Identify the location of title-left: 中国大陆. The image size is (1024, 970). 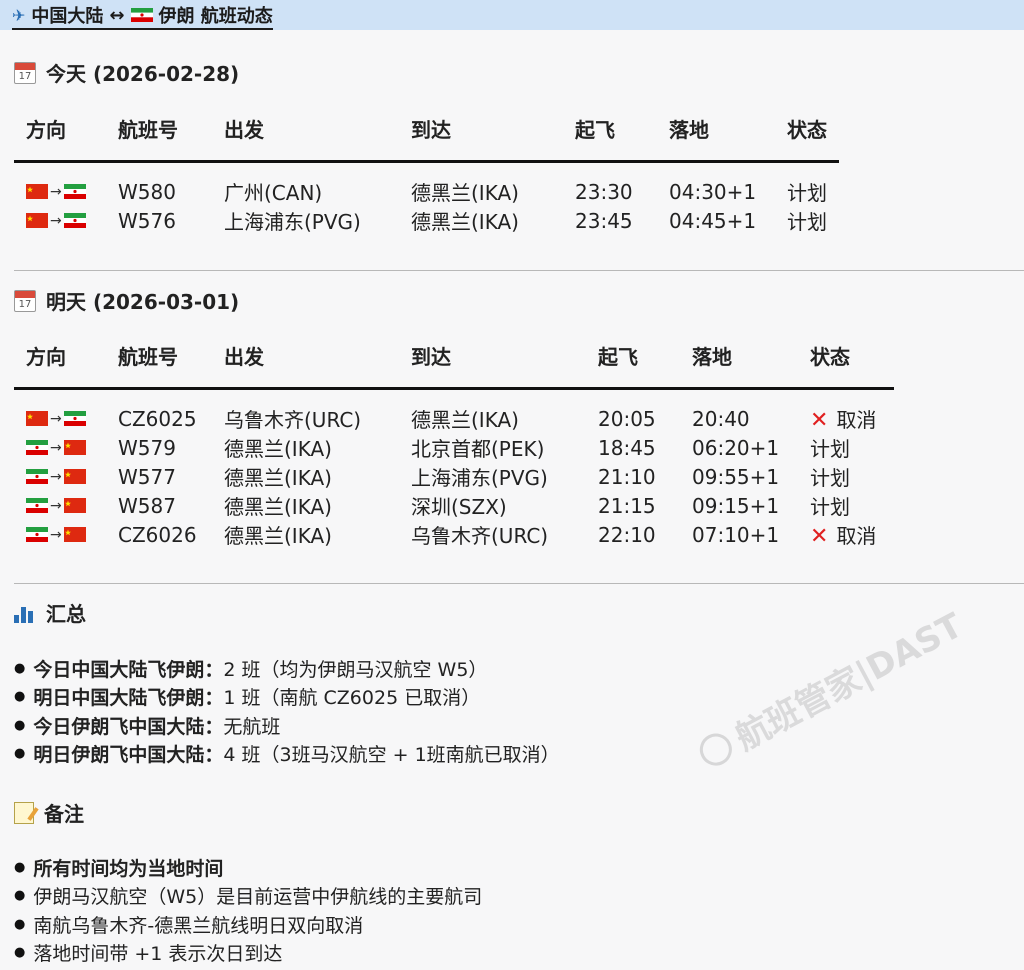
(67, 16).